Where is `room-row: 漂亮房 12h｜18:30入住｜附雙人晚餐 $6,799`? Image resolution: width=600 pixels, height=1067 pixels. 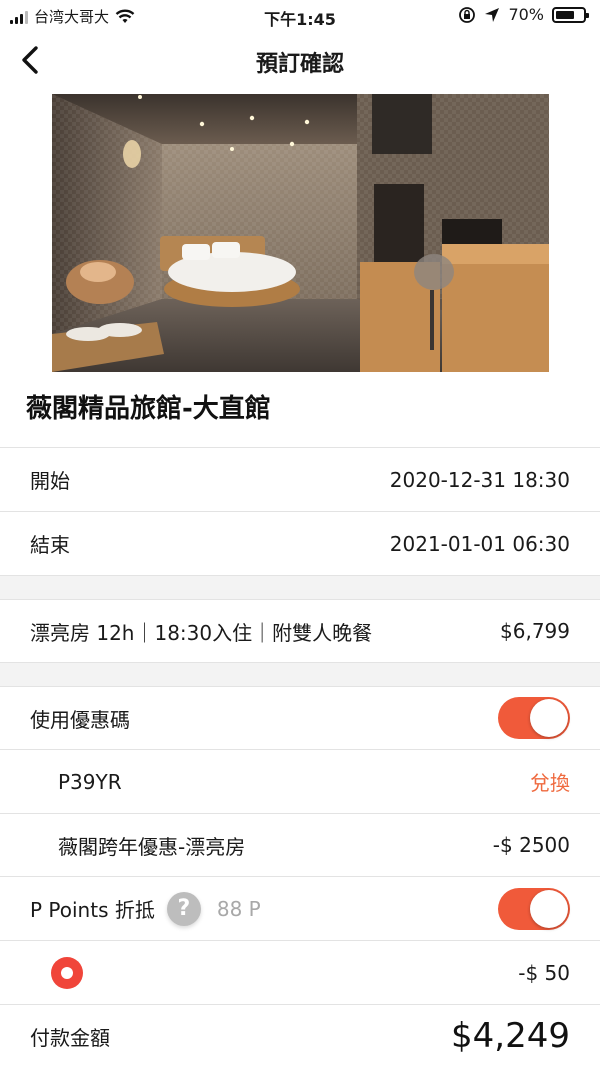
room-row: 漂亮房 12h｜18:30入住｜附雙人晚餐 $6,799 is located at coordinates (300, 631).